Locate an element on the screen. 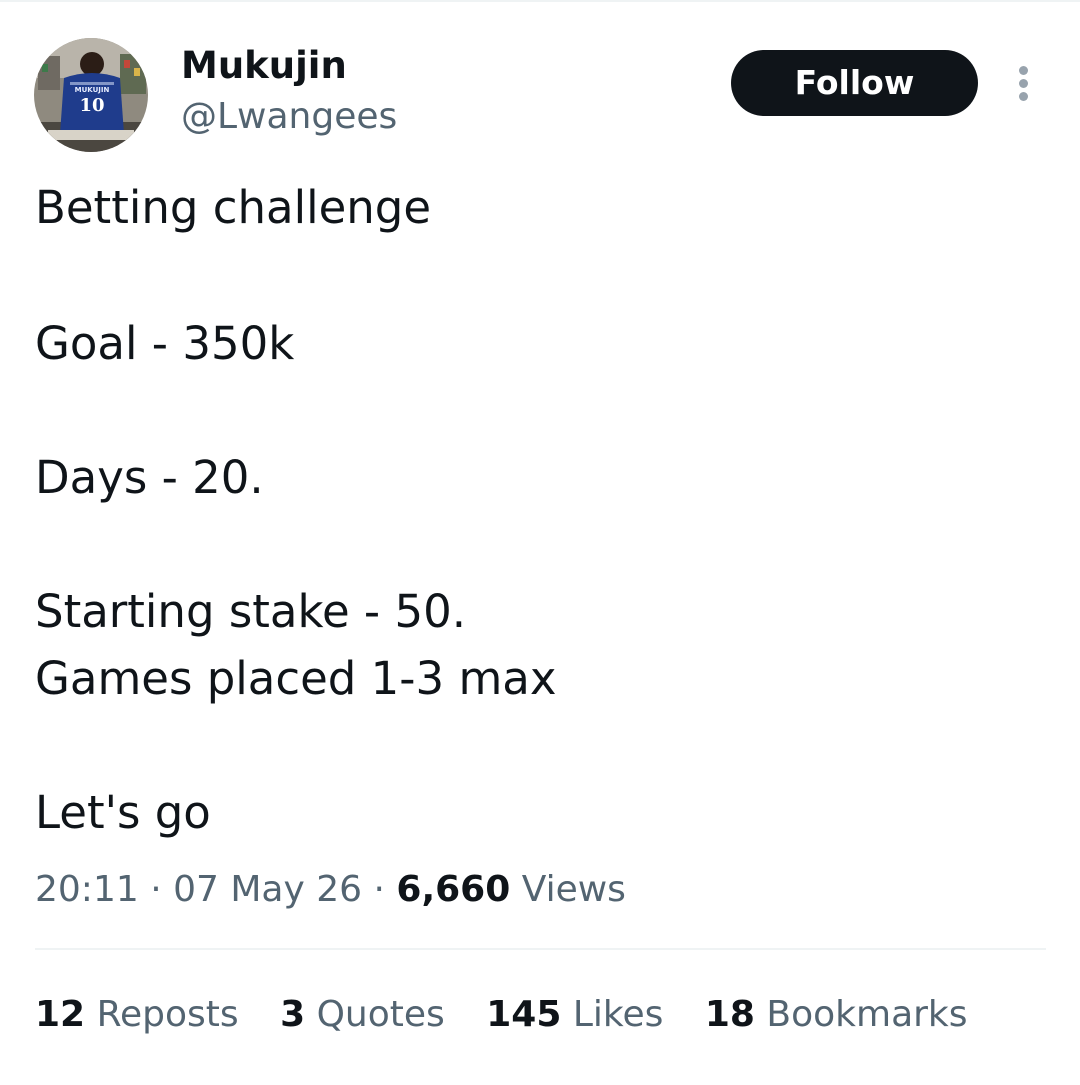  quotes-stat: 3 Quotes is located at coordinates (362, 1015).